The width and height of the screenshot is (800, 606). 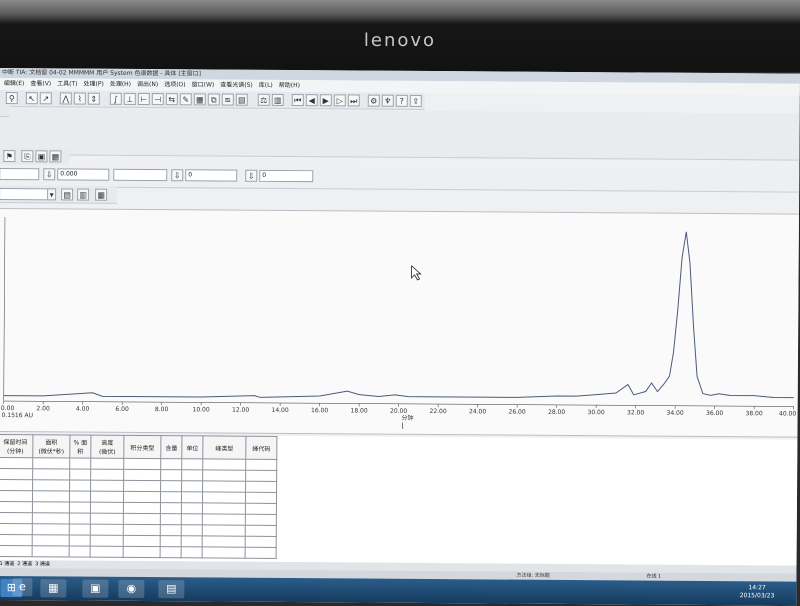 I want to click on grid-icon: ▦, so click(x=200, y=99).